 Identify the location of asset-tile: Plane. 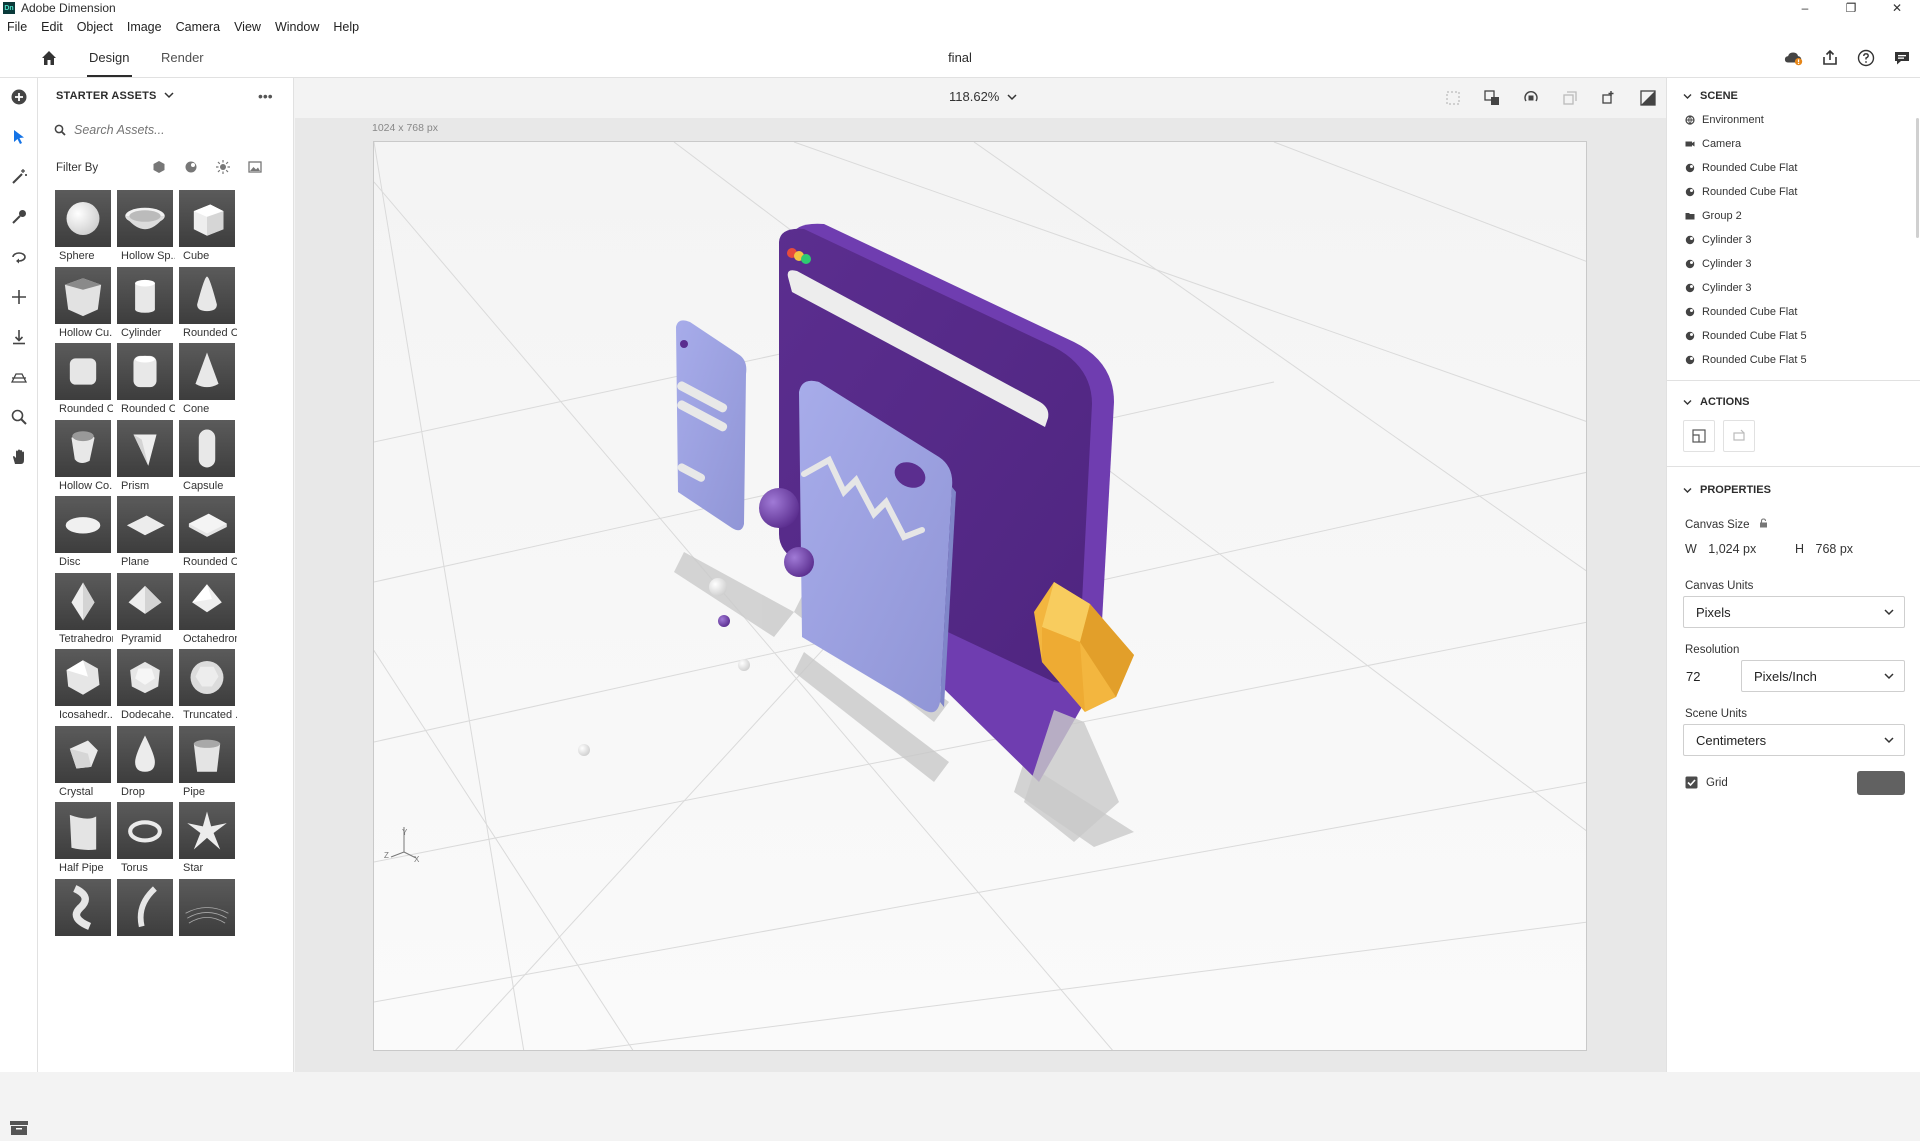
(151, 539).